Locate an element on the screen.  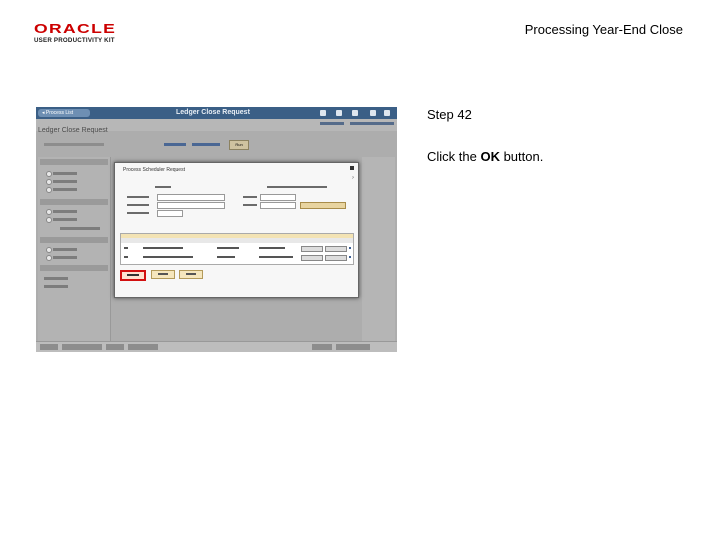
run-button: Run is located at coordinates (239, 145).